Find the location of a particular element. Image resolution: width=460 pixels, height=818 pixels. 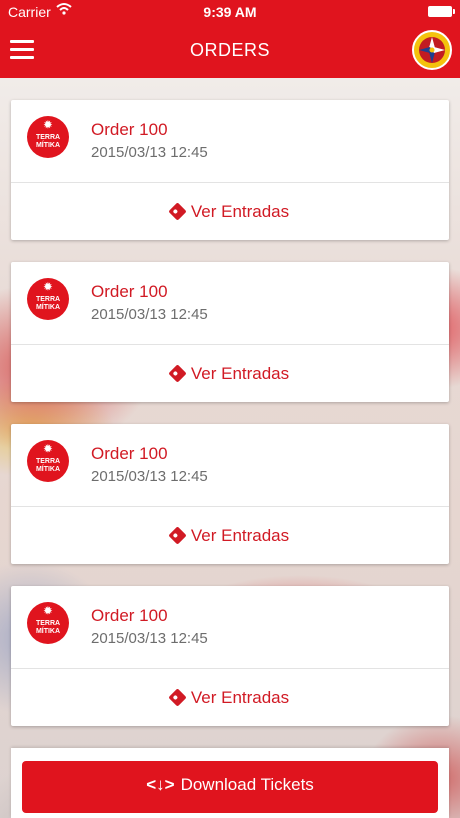

download-tickets-label: Download Tickets is located at coordinates (247, 784).